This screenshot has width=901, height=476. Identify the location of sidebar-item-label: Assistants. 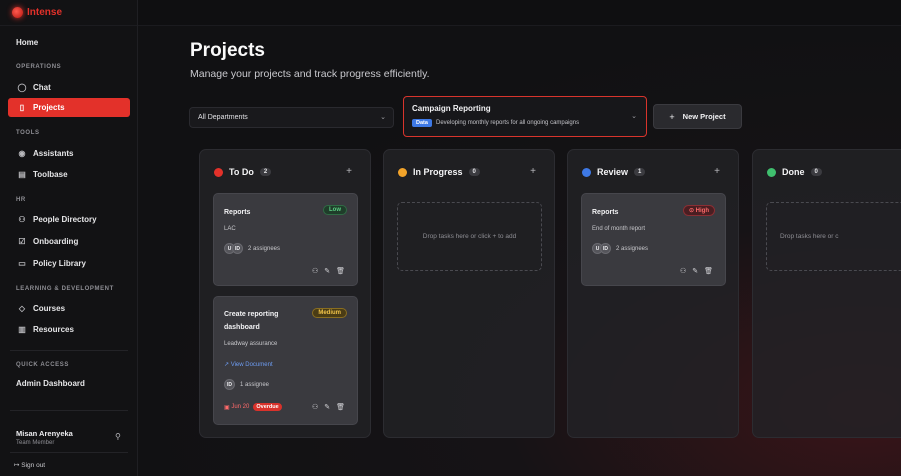
(53, 153).